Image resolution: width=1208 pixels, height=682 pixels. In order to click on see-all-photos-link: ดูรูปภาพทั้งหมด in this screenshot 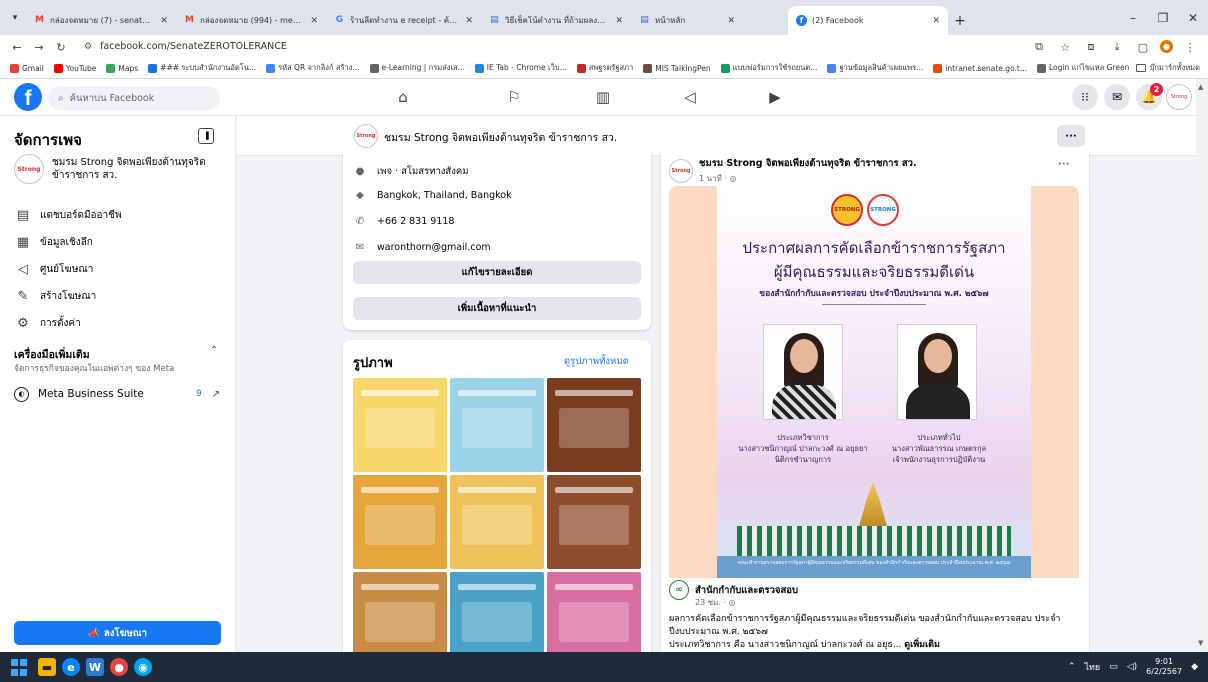, I will do `click(596, 361)`.